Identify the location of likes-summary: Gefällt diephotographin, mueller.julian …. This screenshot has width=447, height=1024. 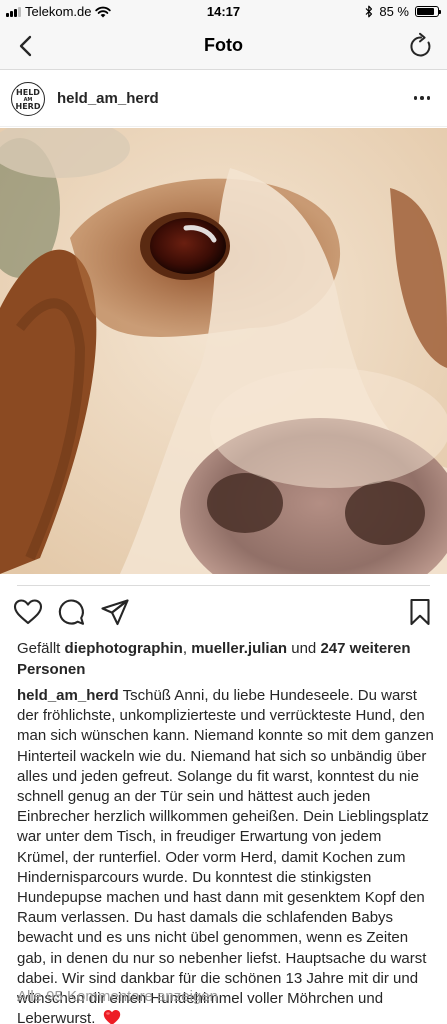
(226, 659).